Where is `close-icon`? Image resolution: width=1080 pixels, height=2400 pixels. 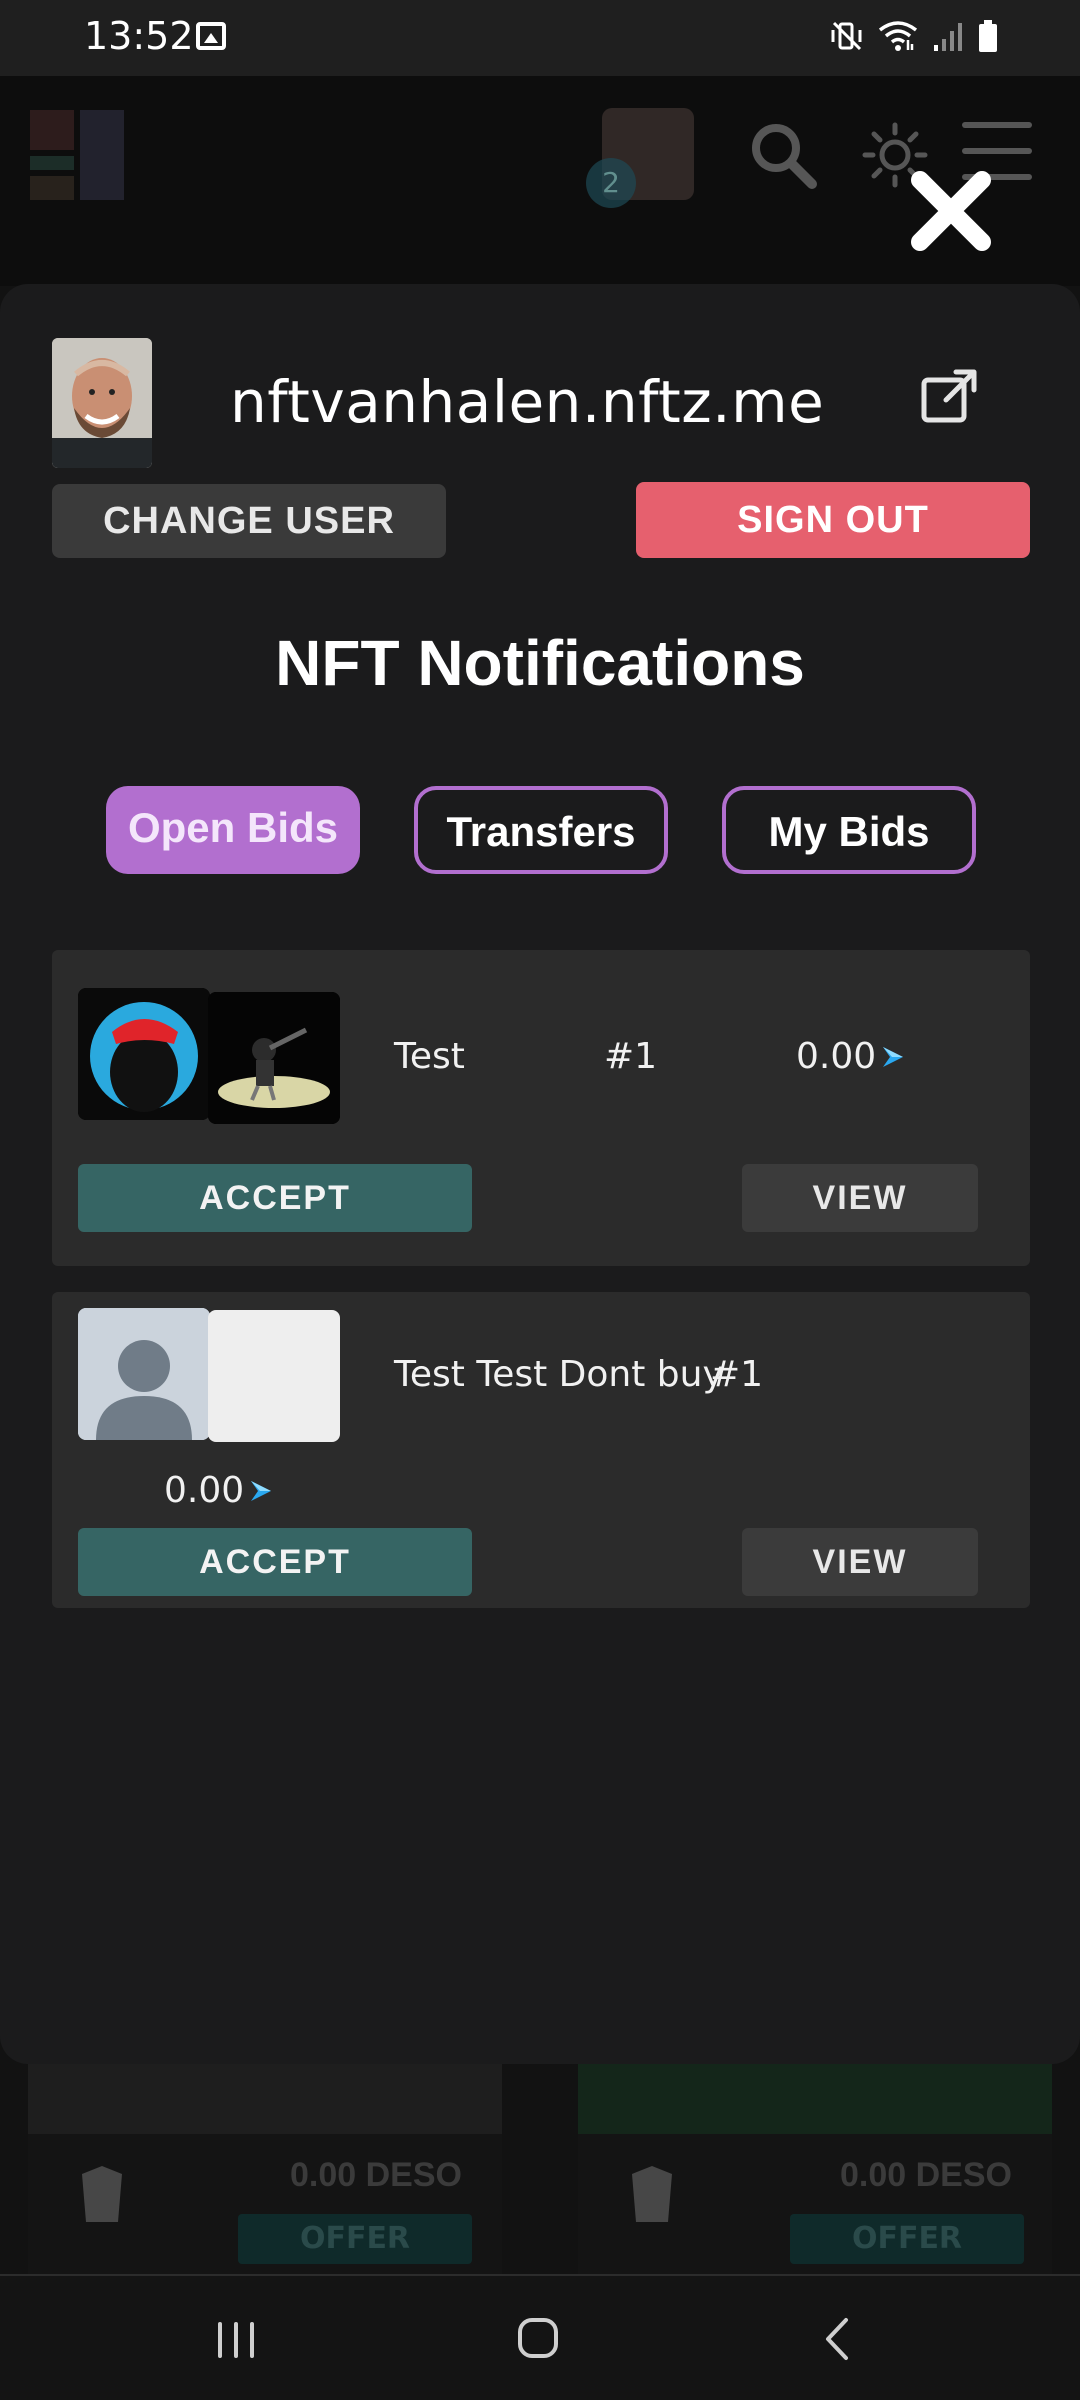
close-icon is located at coordinates (951, 211).